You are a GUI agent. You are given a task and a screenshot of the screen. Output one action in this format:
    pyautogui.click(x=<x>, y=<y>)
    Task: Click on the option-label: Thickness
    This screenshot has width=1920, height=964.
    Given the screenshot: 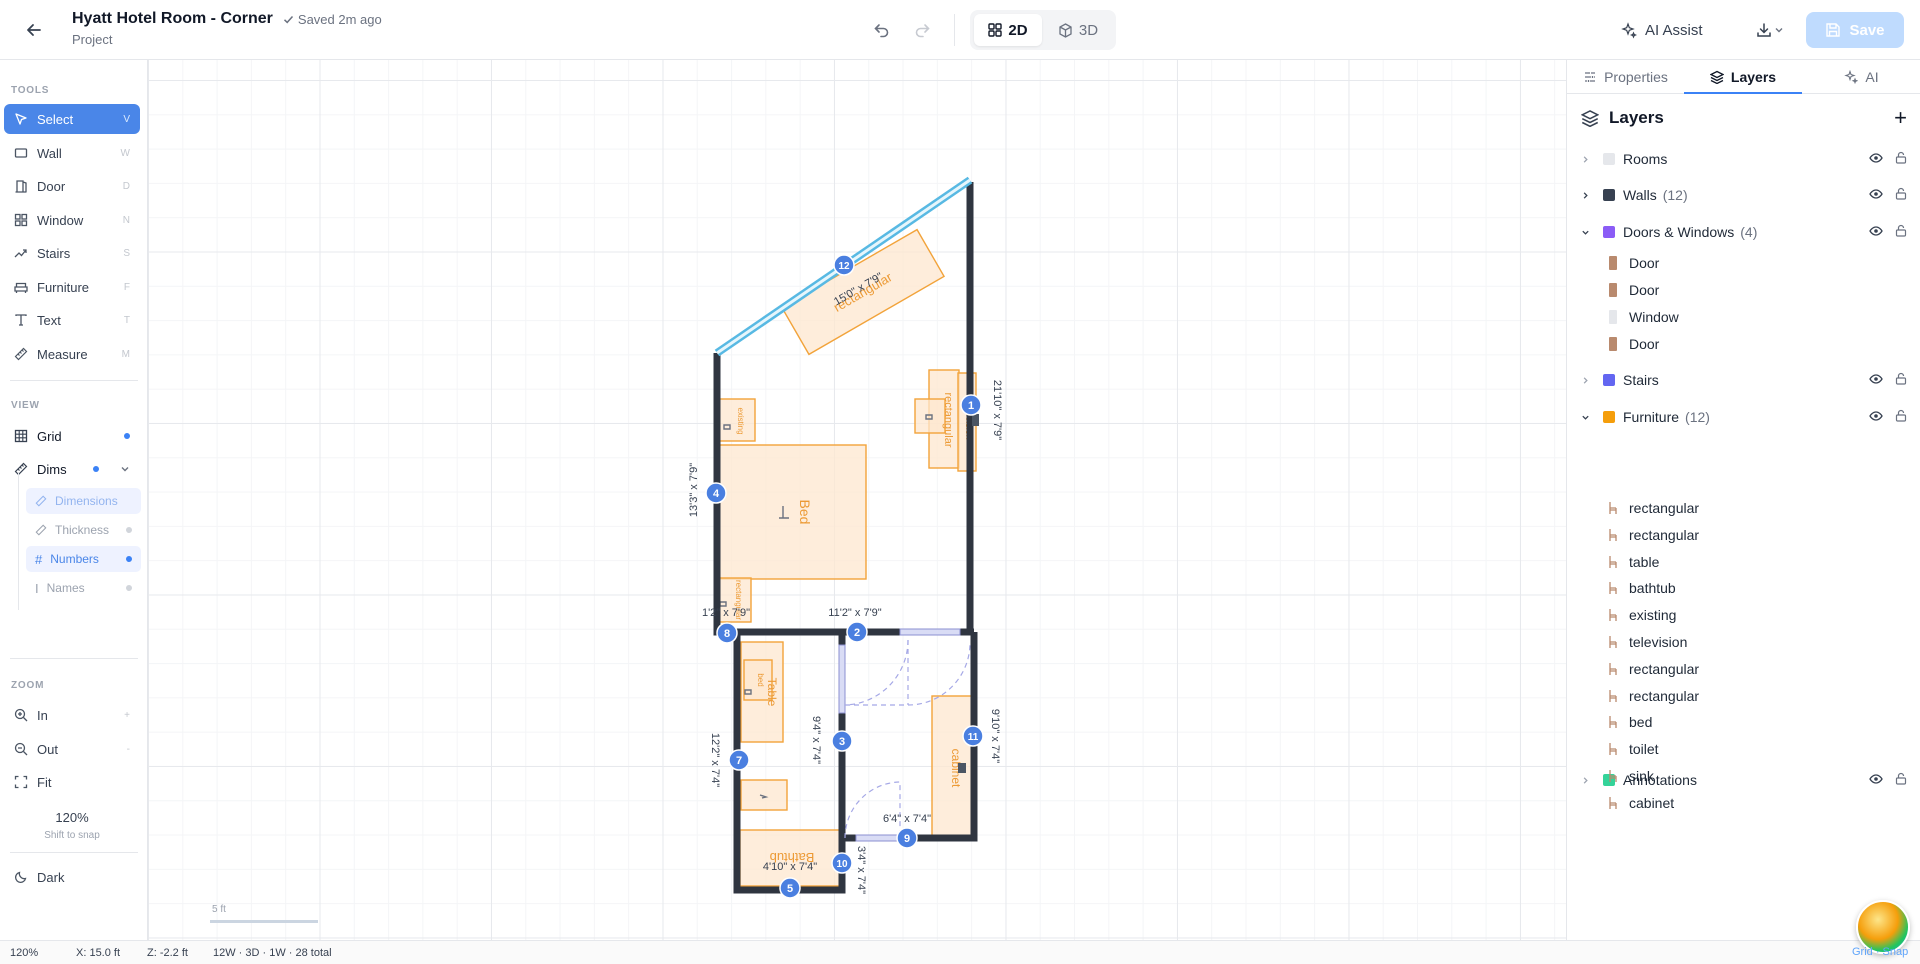 What is the action you would take?
    pyautogui.click(x=82, y=530)
    